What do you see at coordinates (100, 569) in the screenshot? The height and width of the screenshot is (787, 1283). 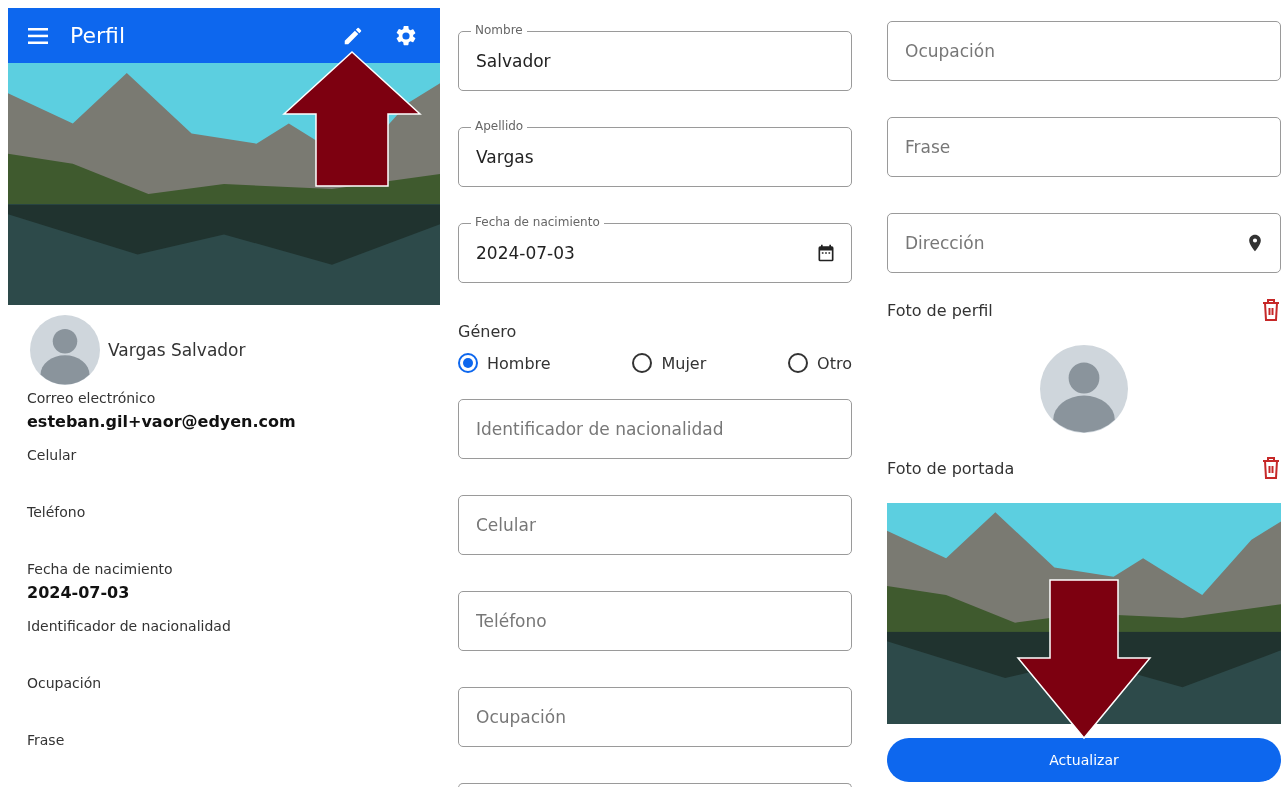 I see `detail-label: Fecha de nacimiento` at bounding box center [100, 569].